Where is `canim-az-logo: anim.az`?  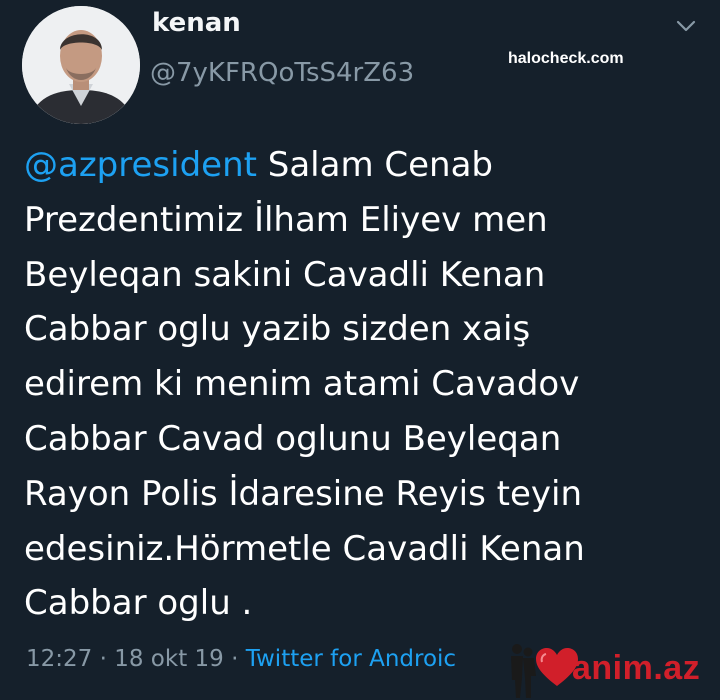
canim-az-logo: anim.az is located at coordinates (613, 670).